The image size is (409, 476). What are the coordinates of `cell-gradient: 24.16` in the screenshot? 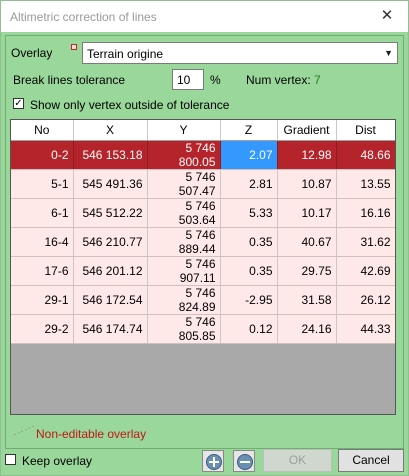 It's located at (307, 329).